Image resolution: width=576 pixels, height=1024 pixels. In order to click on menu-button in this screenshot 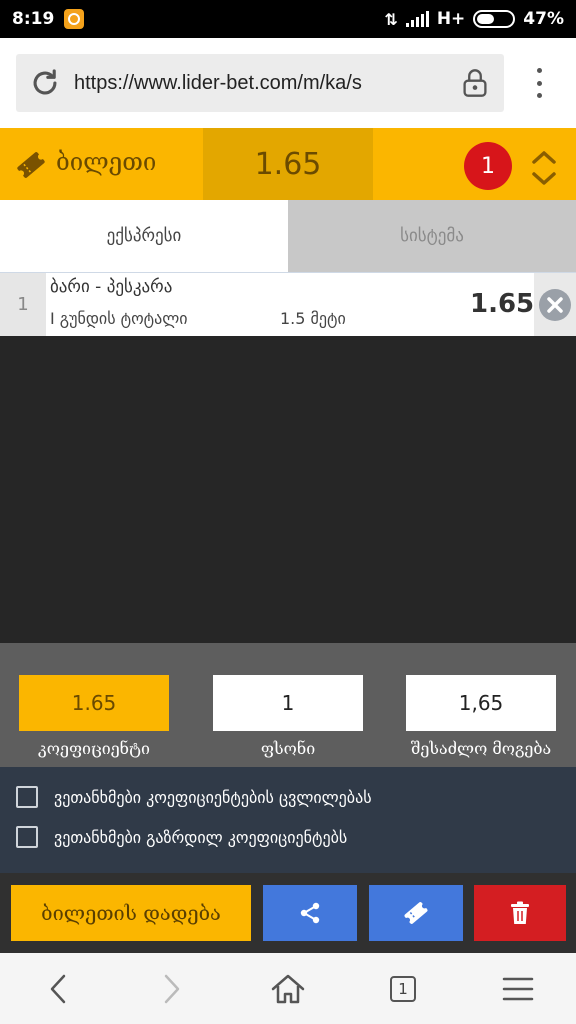, I will do `click(518, 989)`.